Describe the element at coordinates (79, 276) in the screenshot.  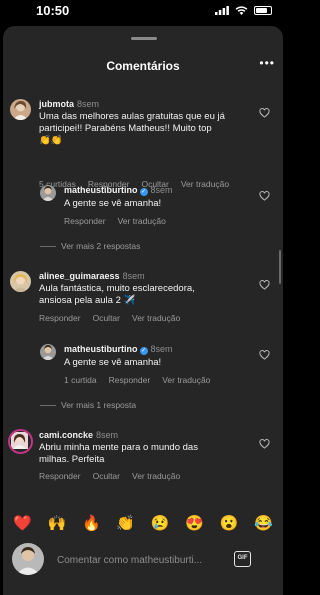
I see `comment-username: alinee_guimaraess` at that location.